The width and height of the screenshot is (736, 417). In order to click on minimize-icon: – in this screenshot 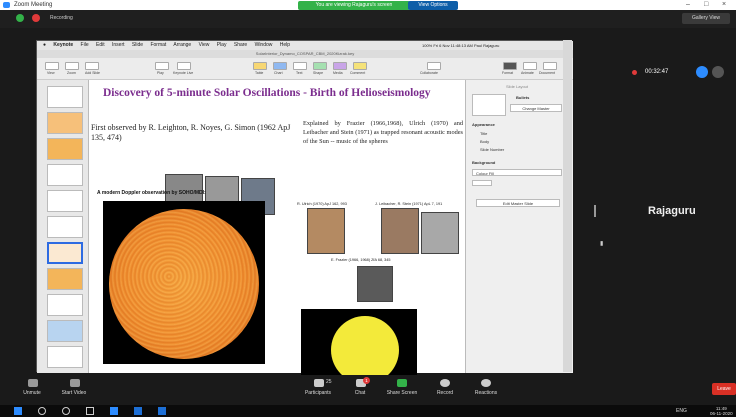, I will do `click(688, 5)`.